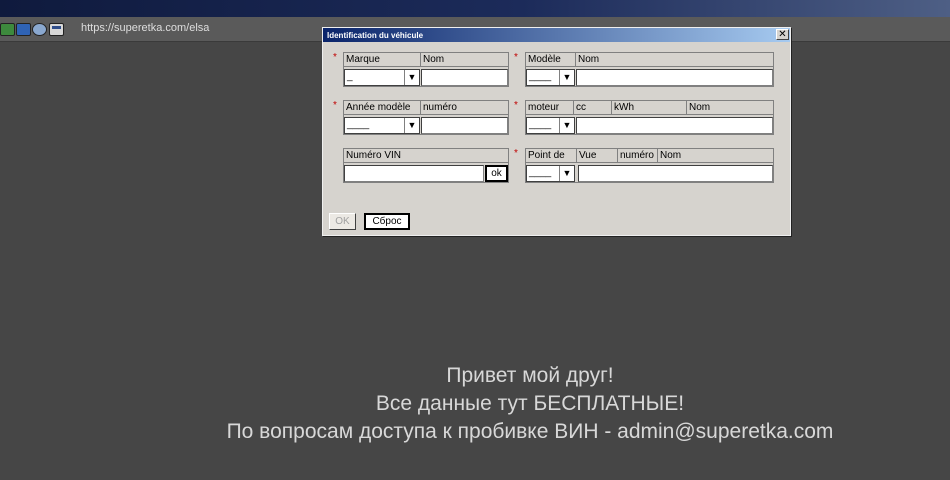 The width and height of the screenshot is (950, 480). What do you see at coordinates (464, 77) in the screenshot?
I see `marque-nom-field` at bounding box center [464, 77].